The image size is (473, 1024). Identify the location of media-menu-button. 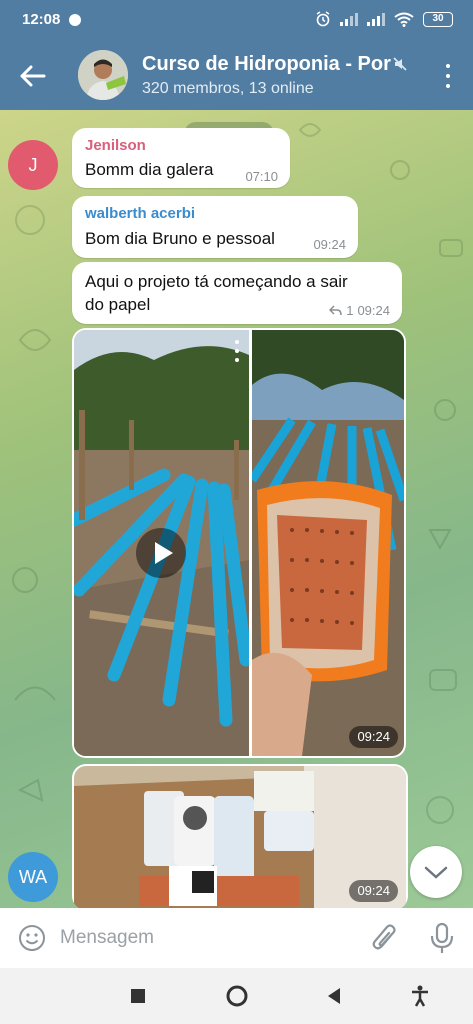
(237, 351).